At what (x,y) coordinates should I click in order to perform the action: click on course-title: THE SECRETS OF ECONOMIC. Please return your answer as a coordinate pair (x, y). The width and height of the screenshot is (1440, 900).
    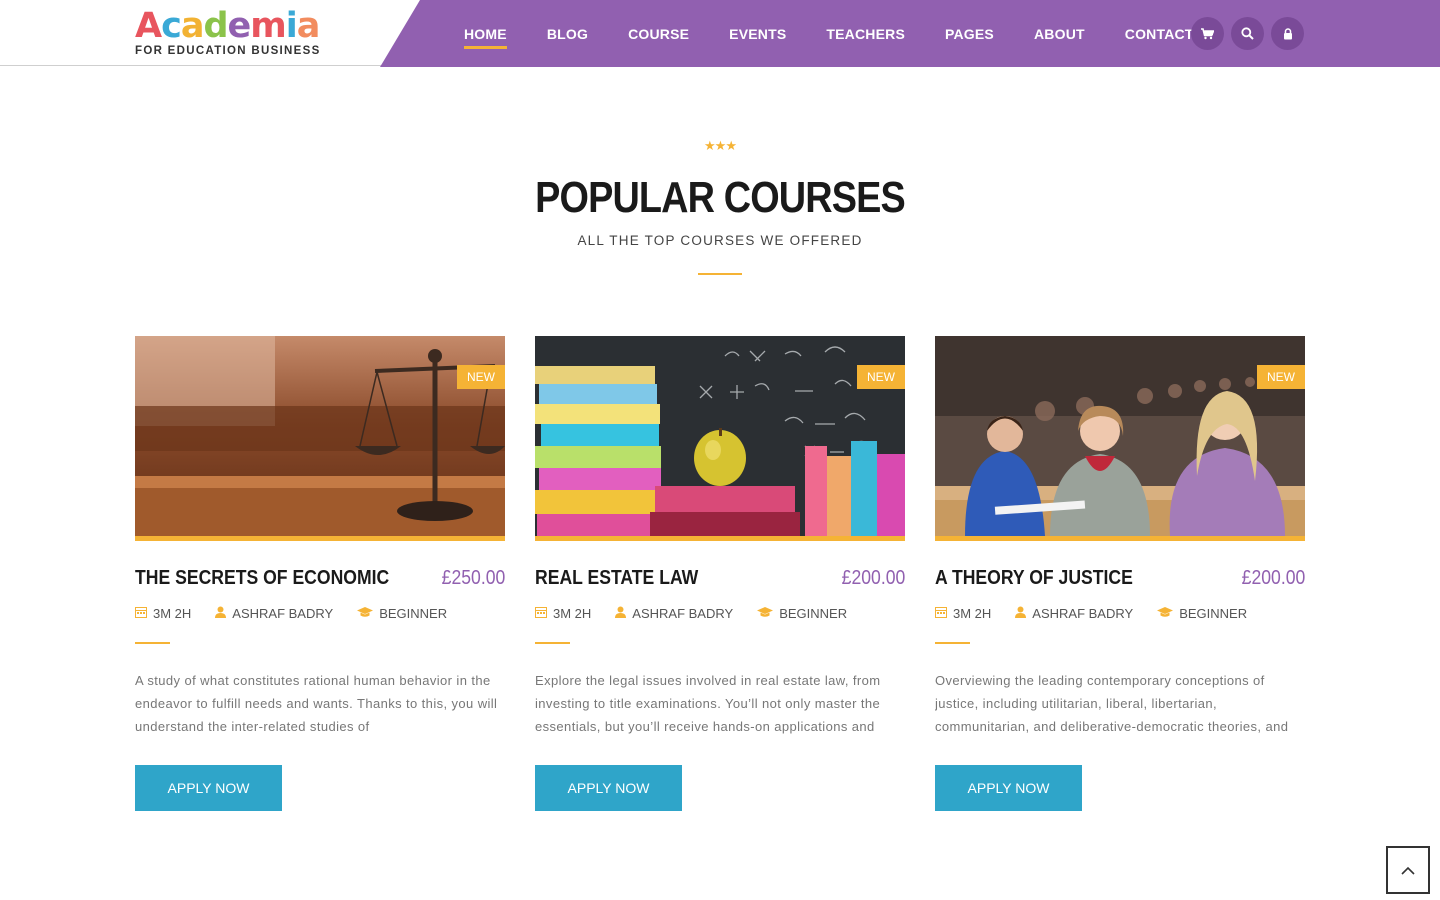
    Looking at the image, I should click on (262, 578).